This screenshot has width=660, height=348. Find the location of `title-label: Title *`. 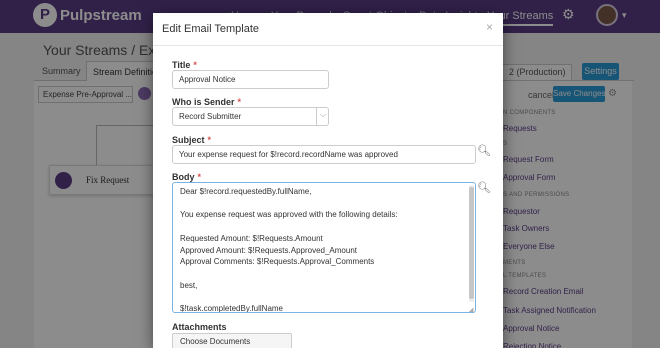

title-label: Title * is located at coordinates (184, 65).